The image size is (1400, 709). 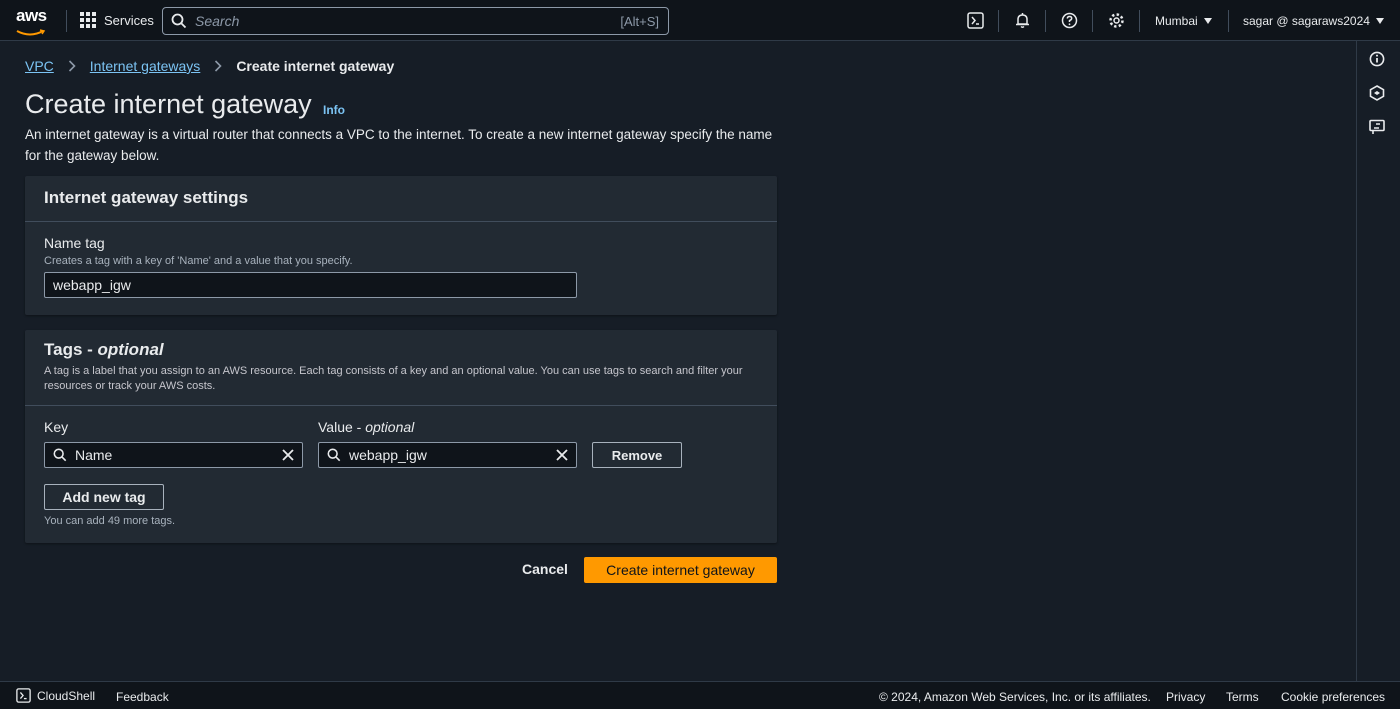 What do you see at coordinates (110, 521) in the screenshot?
I see `tags-remaining-hint: You can add 49 more tags.` at bounding box center [110, 521].